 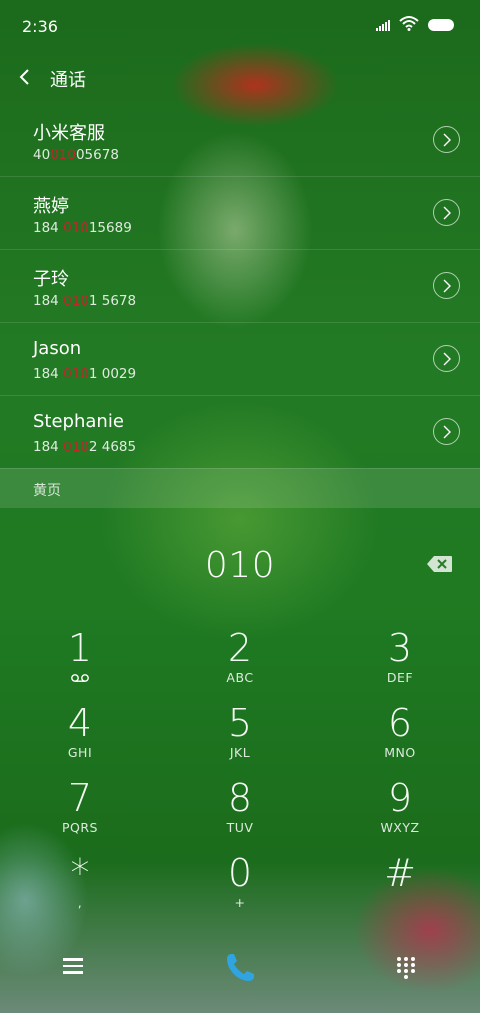 I want to click on contact-number: 184 0101 0029, so click(x=85, y=374).